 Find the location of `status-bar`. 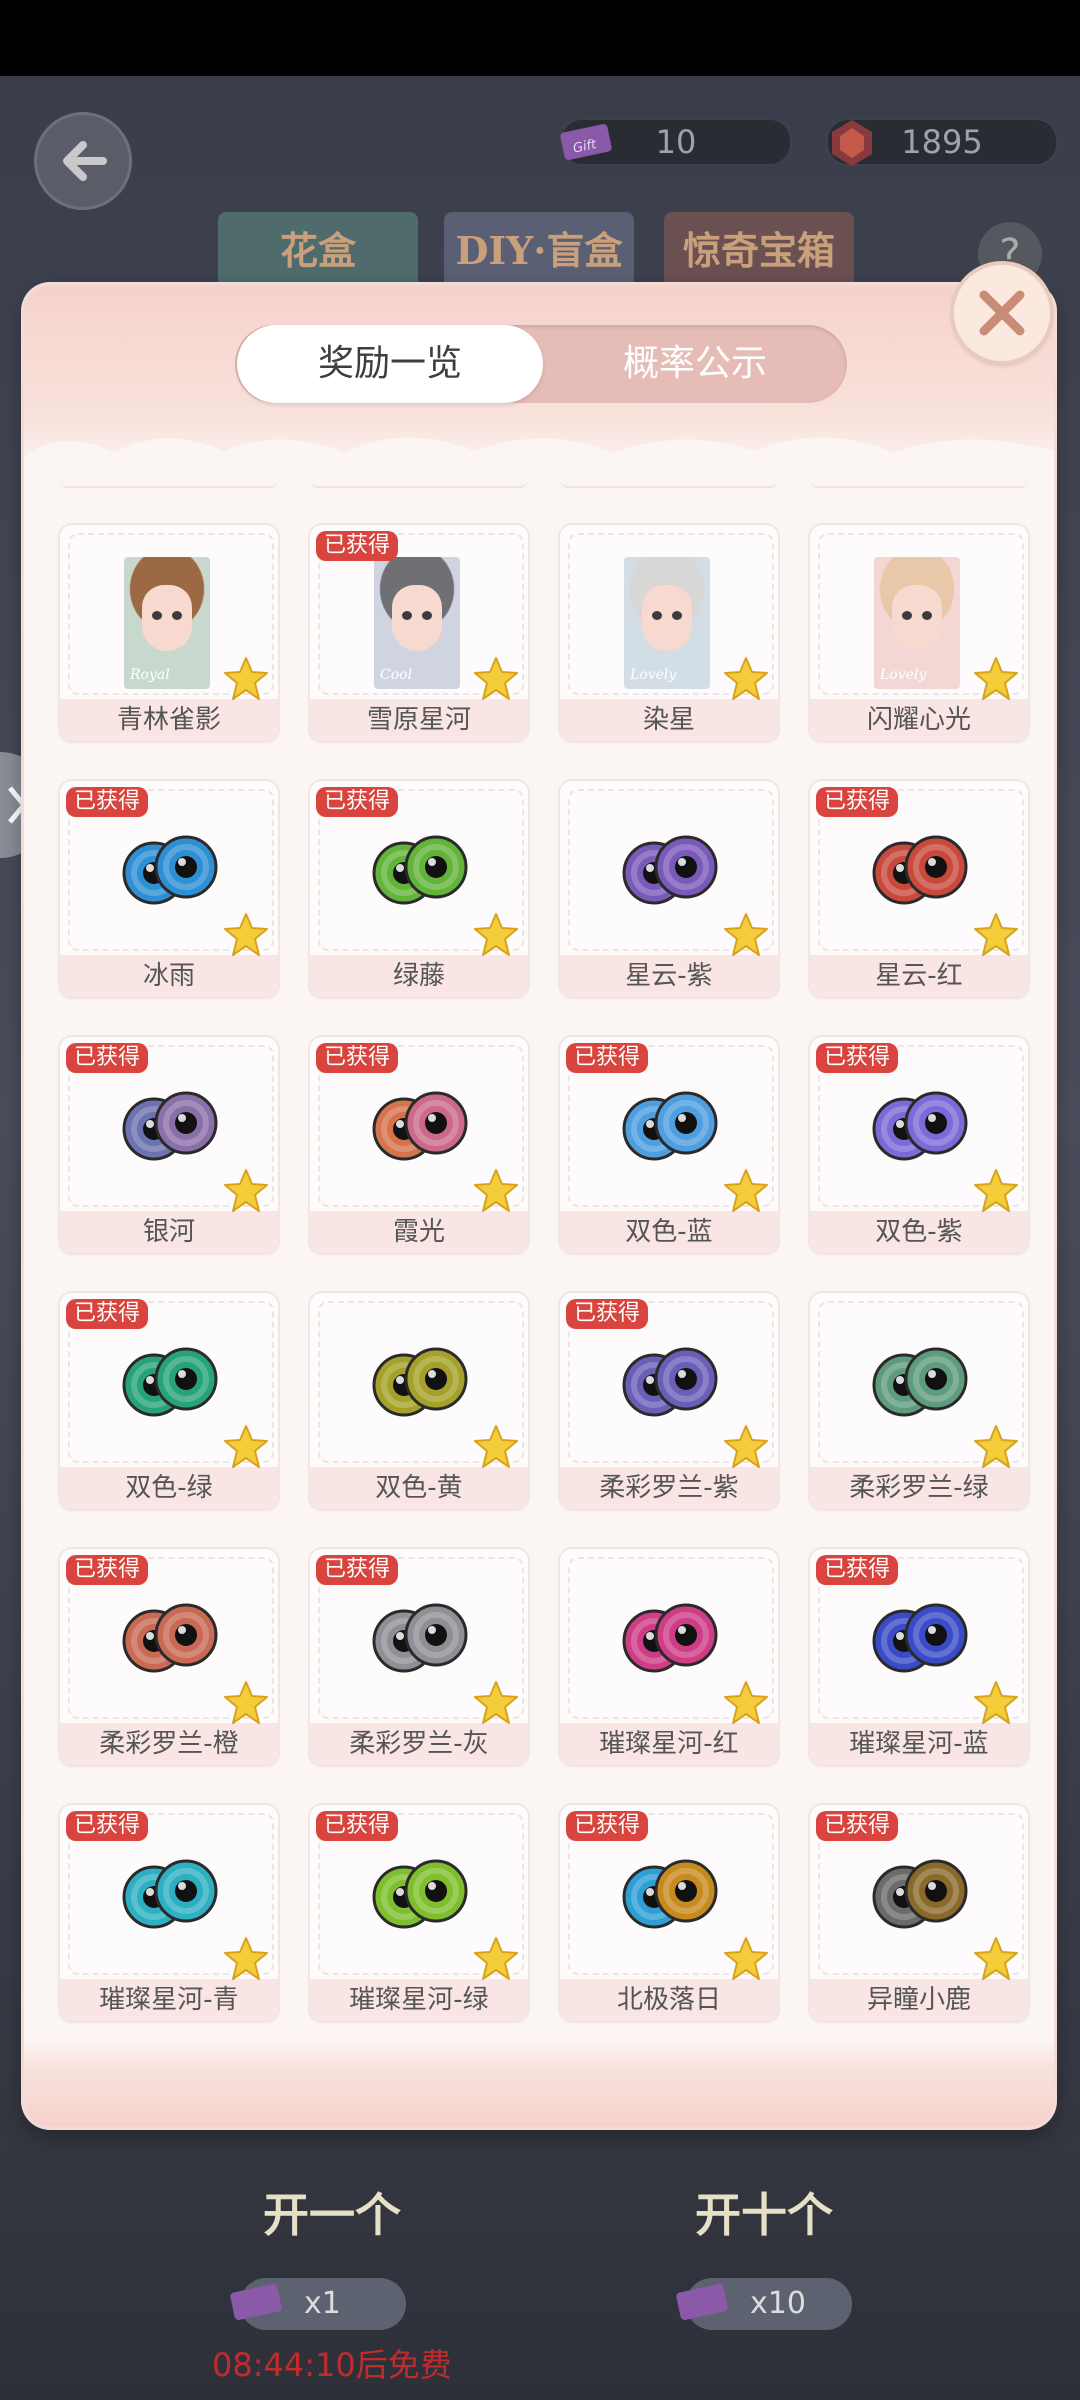

status-bar is located at coordinates (540, 38).